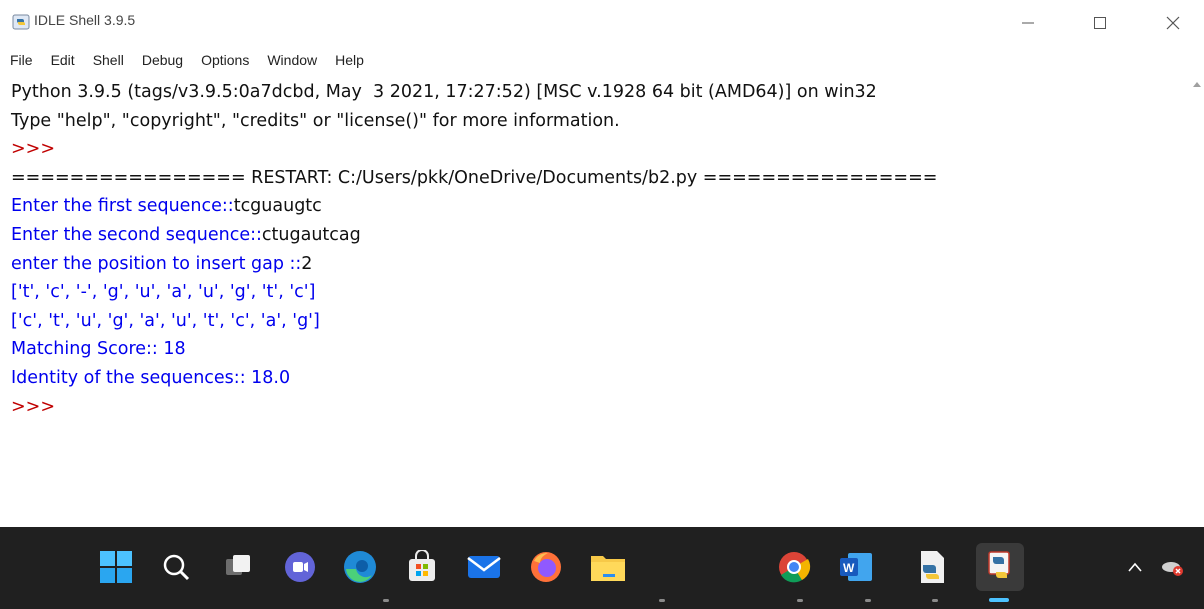 Image resolution: width=1204 pixels, height=609 pixels. Describe the element at coordinates (474, 378) in the screenshot. I see `shell-line: Identity of the sequences:: 18.0` at that location.